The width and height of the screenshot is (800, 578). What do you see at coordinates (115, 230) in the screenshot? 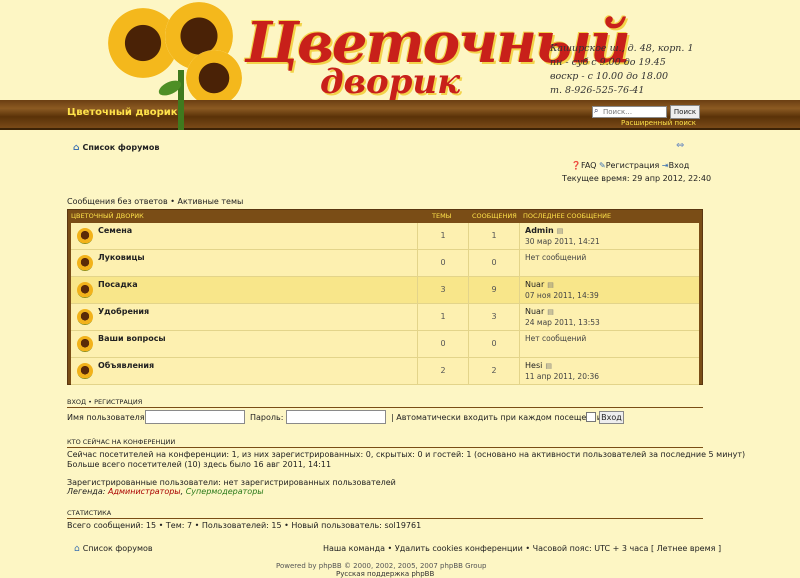
I see `forum-title-link: Семена` at bounding box center [115, 230].